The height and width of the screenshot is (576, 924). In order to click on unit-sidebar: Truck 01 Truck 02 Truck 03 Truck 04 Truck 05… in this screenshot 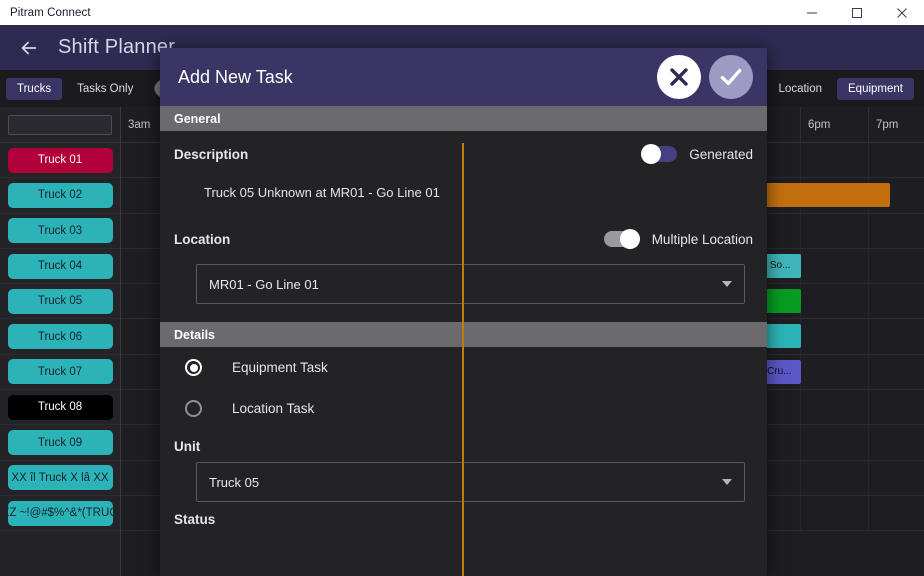, I will do `click(60, 341)`.